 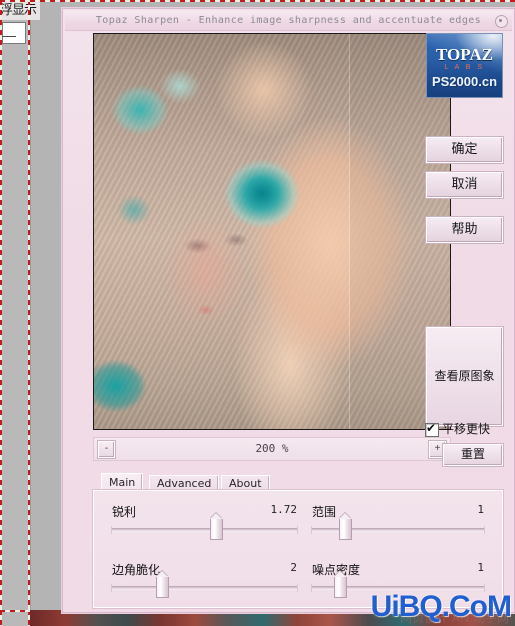 I want to click on host-menu-label: 浮显示, so click(x=20, y=10).